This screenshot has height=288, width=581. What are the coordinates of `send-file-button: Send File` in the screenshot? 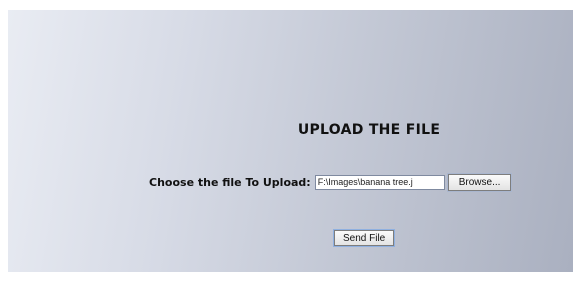 It's located at (364, 238).